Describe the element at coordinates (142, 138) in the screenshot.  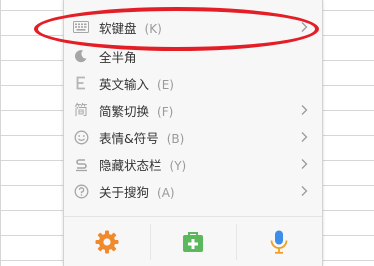
I see `menu-item-label: 表情&符号 (B)` at that location.